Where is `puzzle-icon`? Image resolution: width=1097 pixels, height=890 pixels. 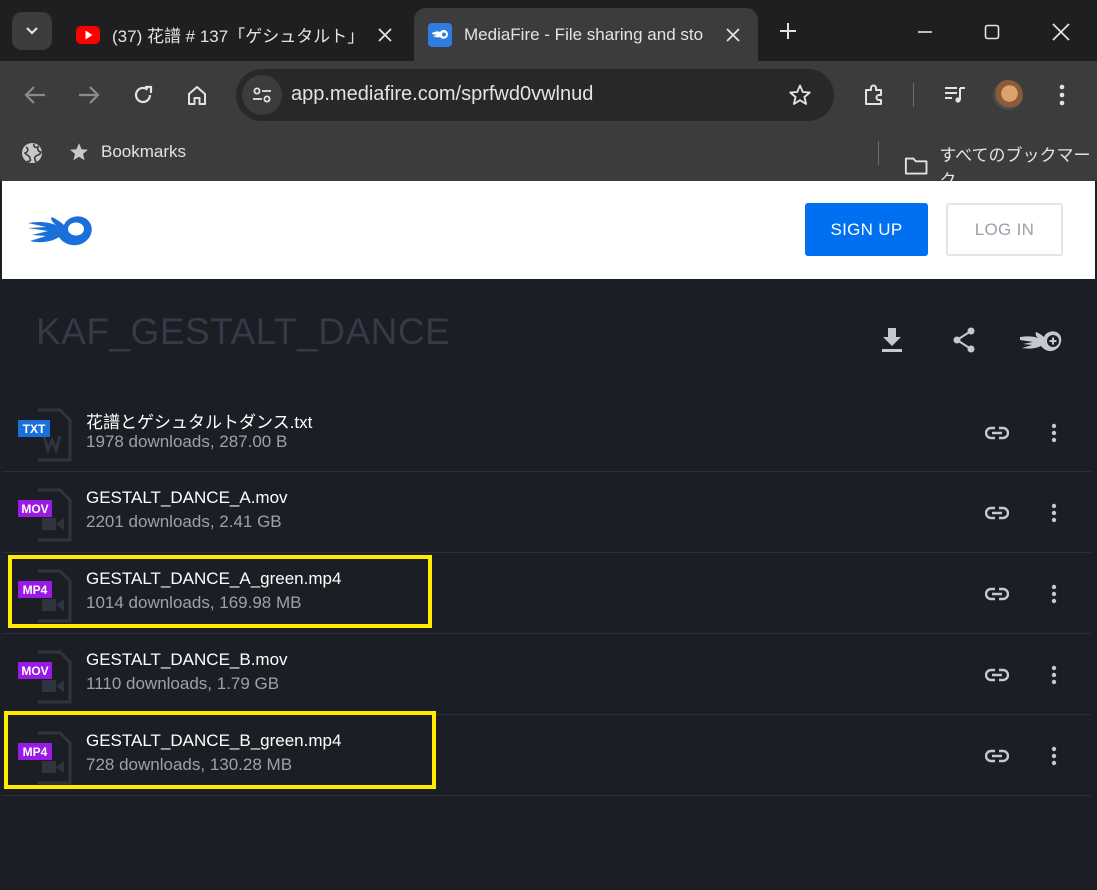
puzzle-icon is located at coordinates (873, 94).